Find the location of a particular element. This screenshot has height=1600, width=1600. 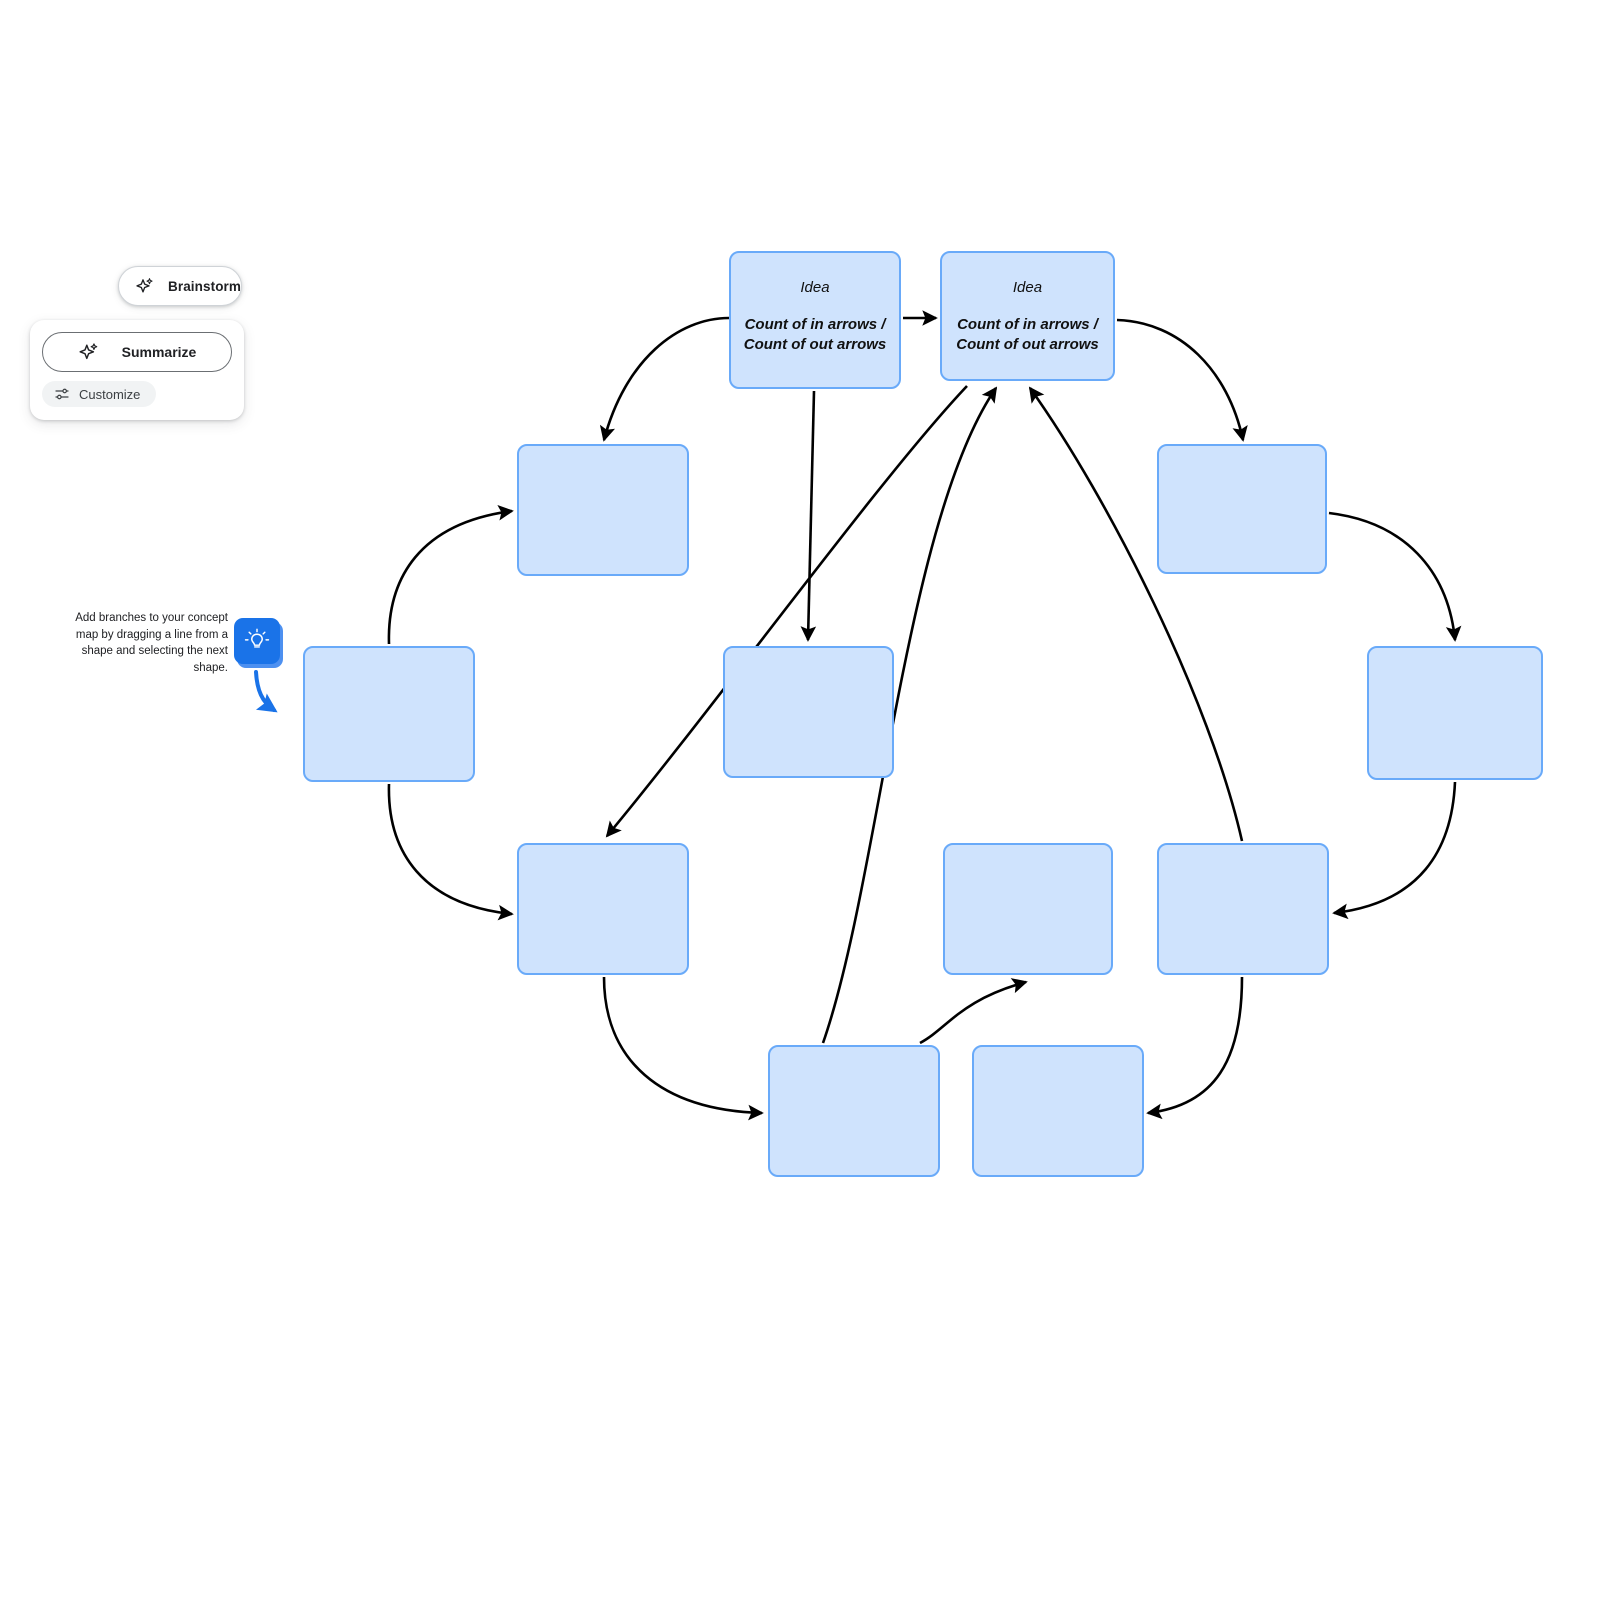

connector-idea2-shape4 is located at coordinates (1182, 380).